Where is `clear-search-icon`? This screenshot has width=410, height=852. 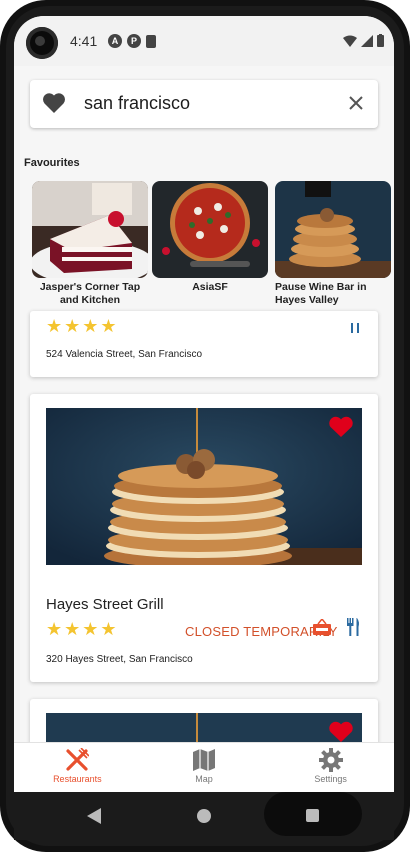
clear-search-icon is located at coordinates (356, 103).